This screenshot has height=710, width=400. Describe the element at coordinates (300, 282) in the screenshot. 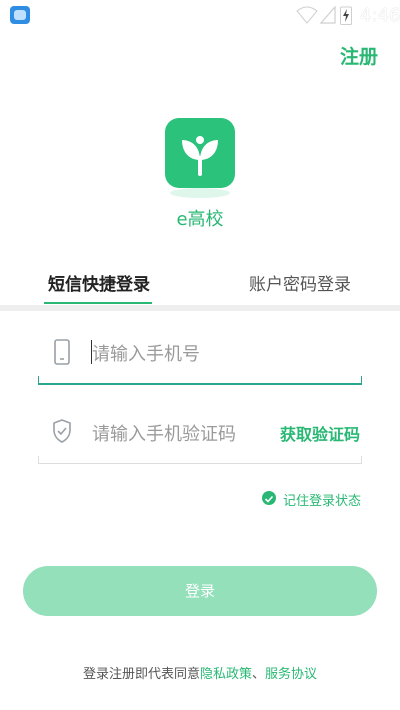

I see `tab-password-login: 账户密码登录` at that location.